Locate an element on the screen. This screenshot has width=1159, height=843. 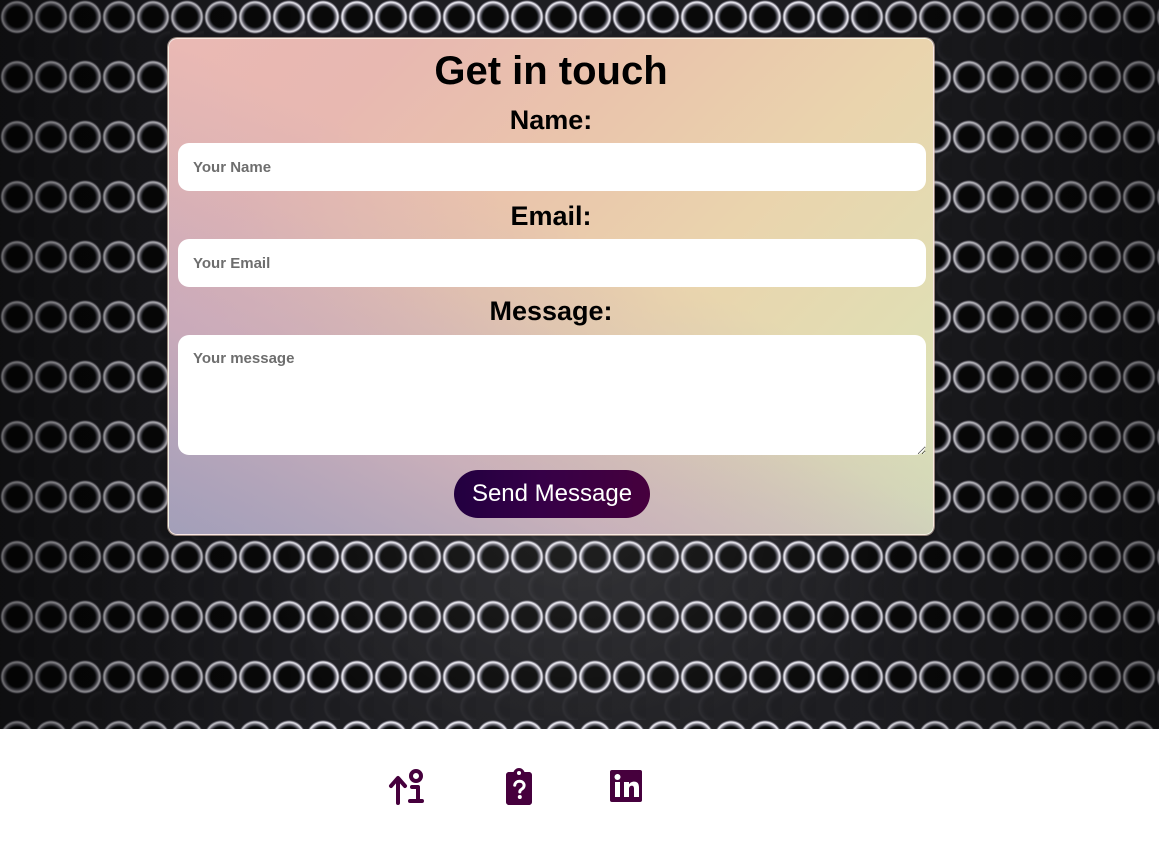
footer-link-help is located at coordinates (519, 787).